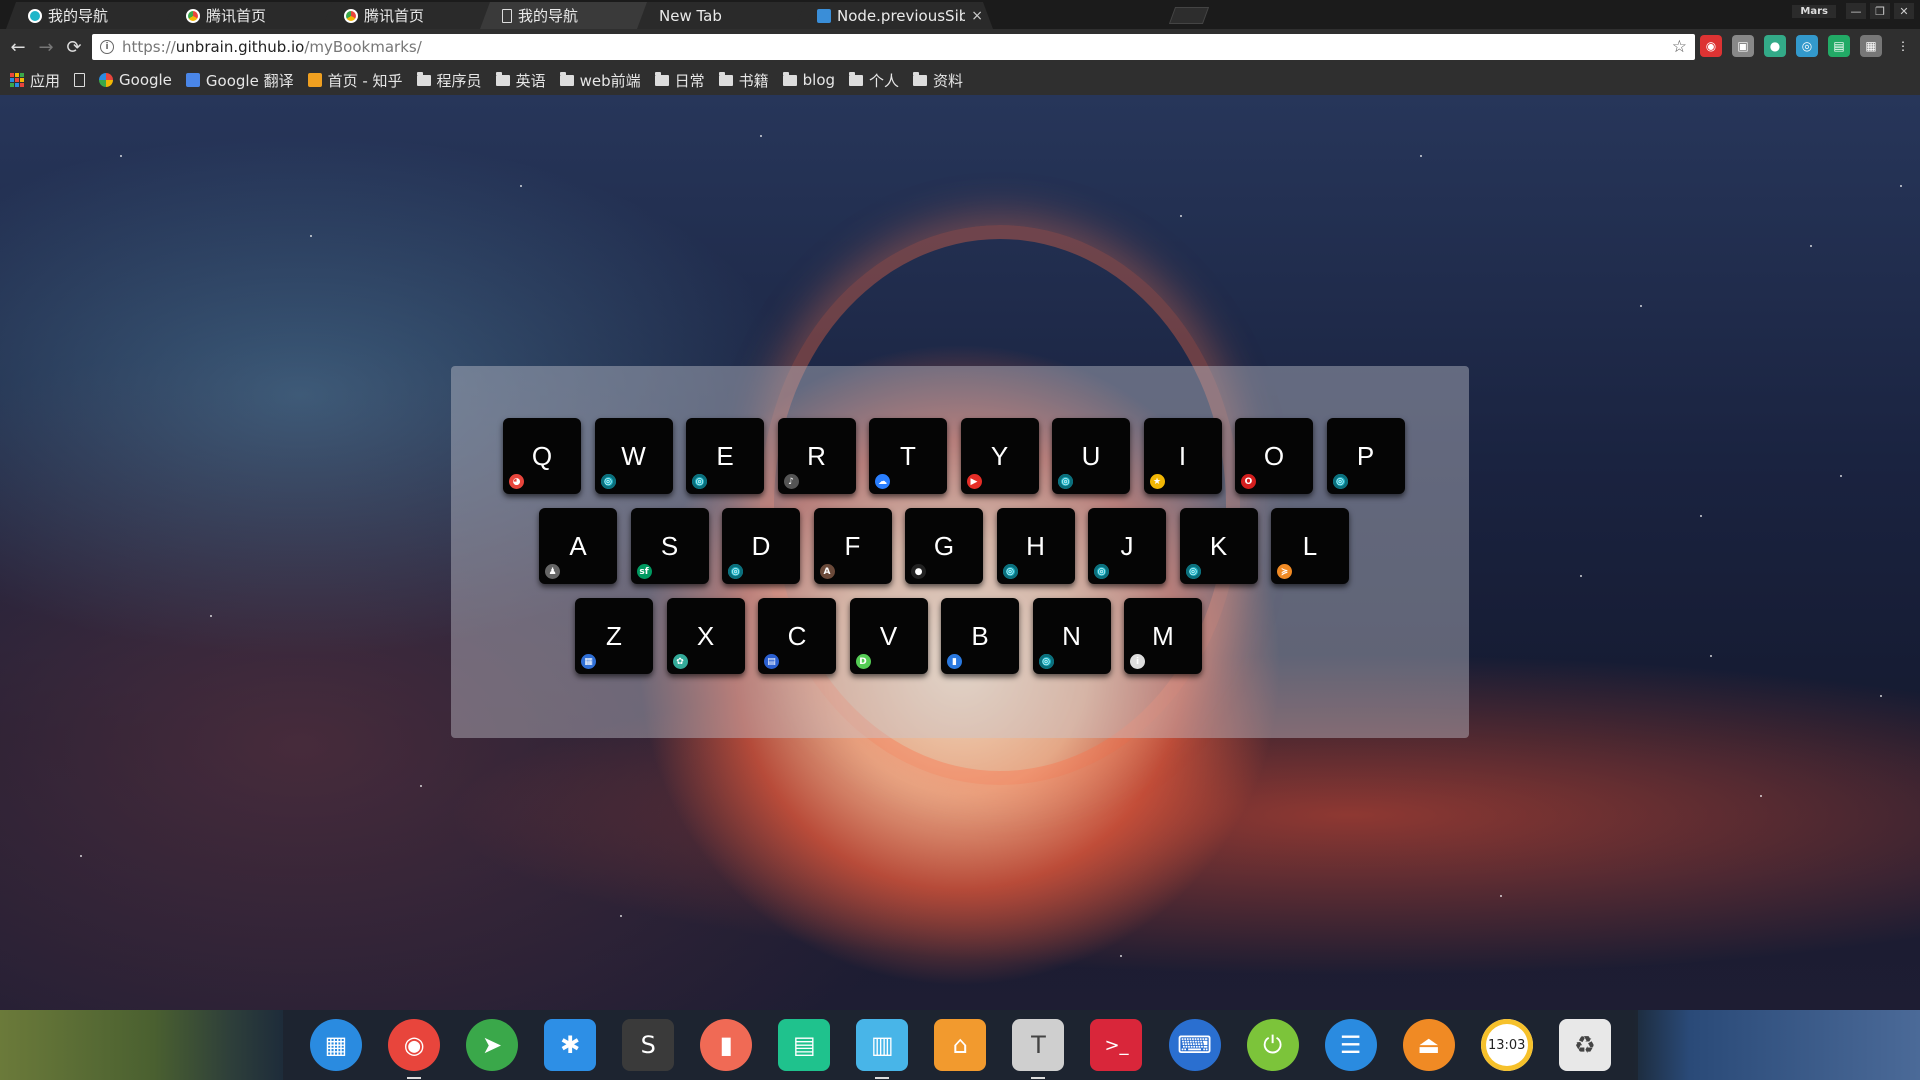 This screenshot has height=1080, width=1920. What do you see at coordinates (882, 1049) in the screenshot?
I see `file-manager-icon: ▥` at bounding box center [882, 1049].